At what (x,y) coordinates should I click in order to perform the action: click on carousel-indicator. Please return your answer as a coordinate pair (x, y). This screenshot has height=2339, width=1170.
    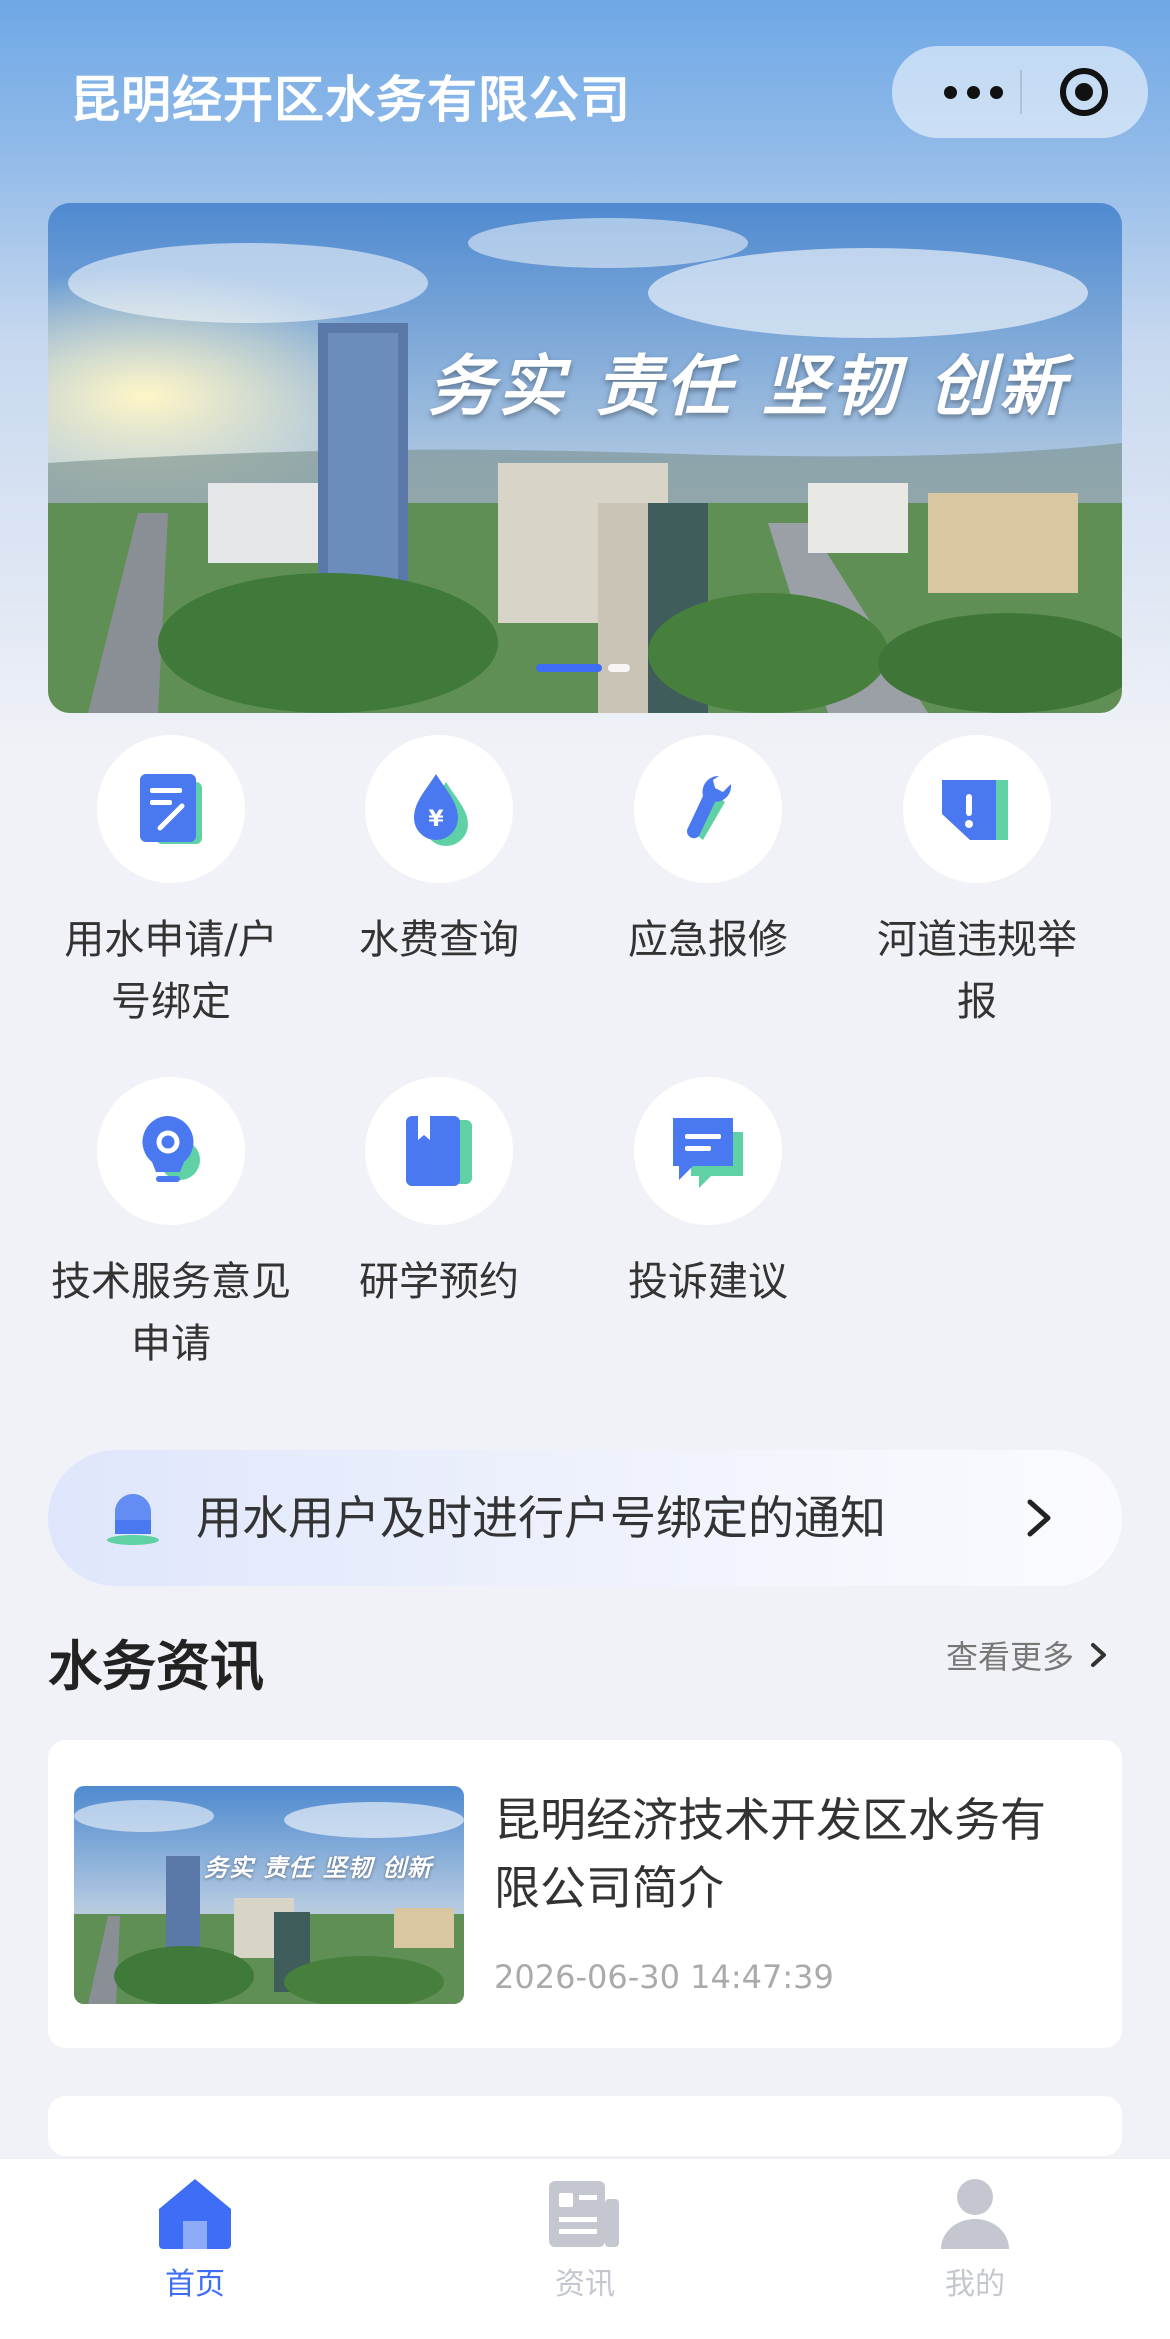
    Looking at the image, I should click on (583, 668).